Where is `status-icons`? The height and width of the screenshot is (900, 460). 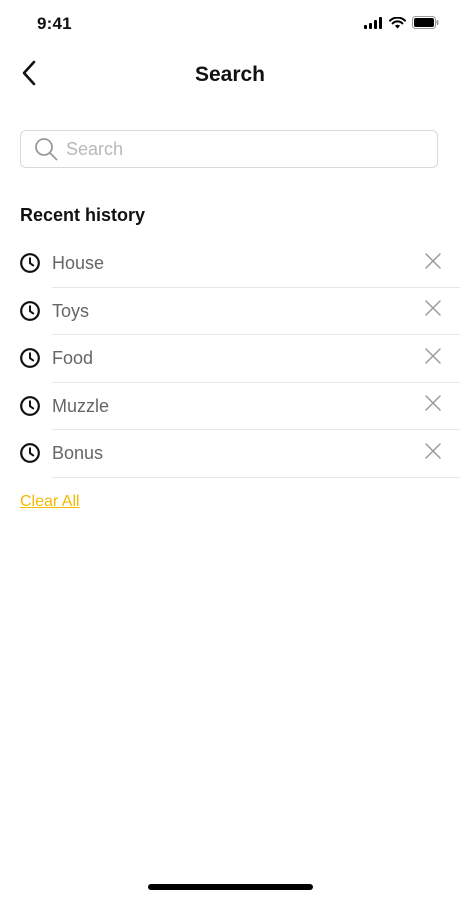
status-icons is located at coordinates (401, 25).